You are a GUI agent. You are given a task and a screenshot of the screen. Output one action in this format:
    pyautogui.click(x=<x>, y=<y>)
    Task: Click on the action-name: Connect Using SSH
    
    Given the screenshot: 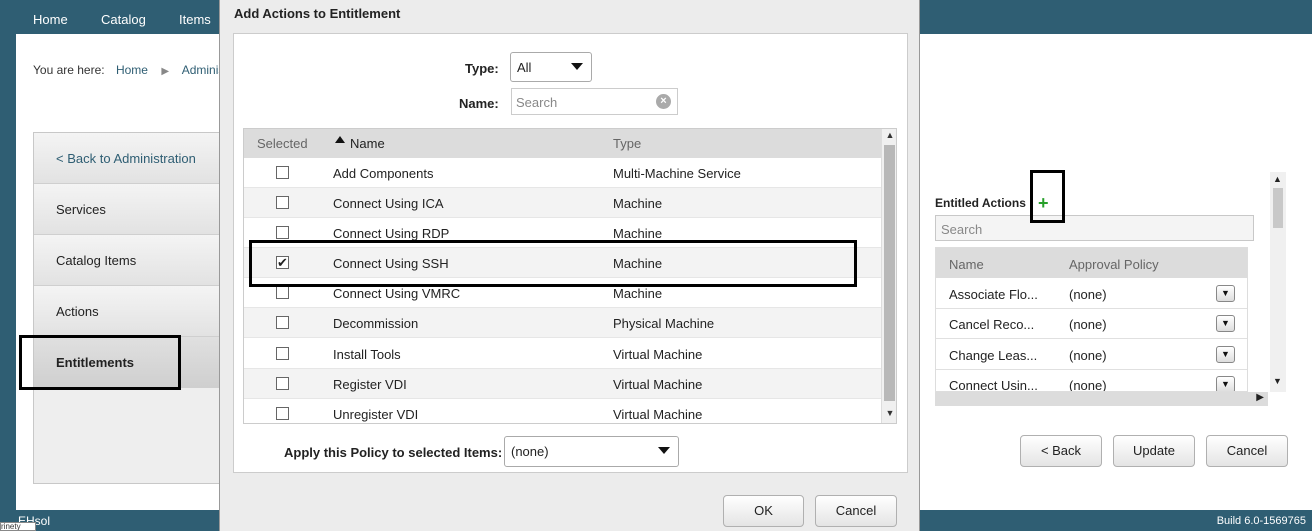 What is the action you would take?
    pyautogui.click(x=391, y=263)
    